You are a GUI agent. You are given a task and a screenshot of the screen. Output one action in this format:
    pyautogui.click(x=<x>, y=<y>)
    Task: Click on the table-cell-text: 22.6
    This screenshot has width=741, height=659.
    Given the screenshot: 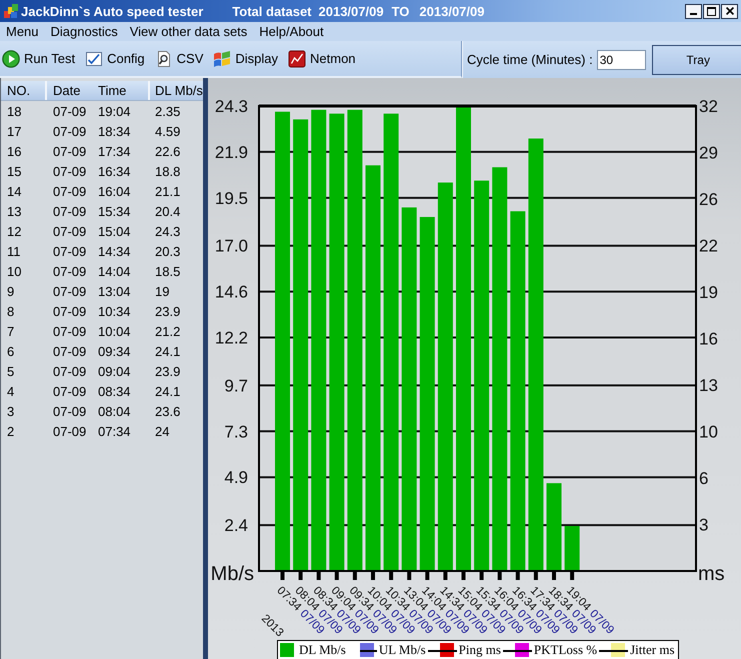 What is the action you would take?
    pyautogui.click(x=168, y=151)
    